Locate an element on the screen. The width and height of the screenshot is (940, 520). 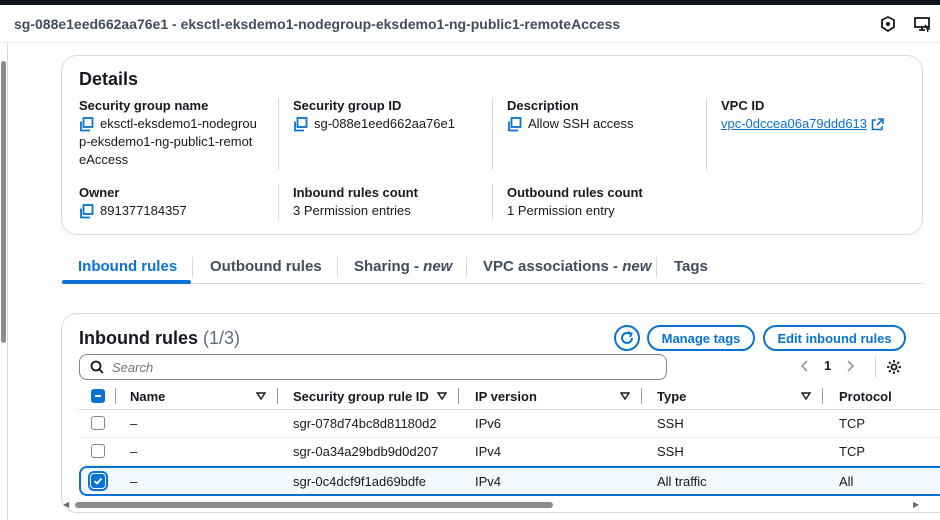
security-group-id-field: Security group ID sg-088e1eed662aa76e1 is located at coordinates (388, 115).